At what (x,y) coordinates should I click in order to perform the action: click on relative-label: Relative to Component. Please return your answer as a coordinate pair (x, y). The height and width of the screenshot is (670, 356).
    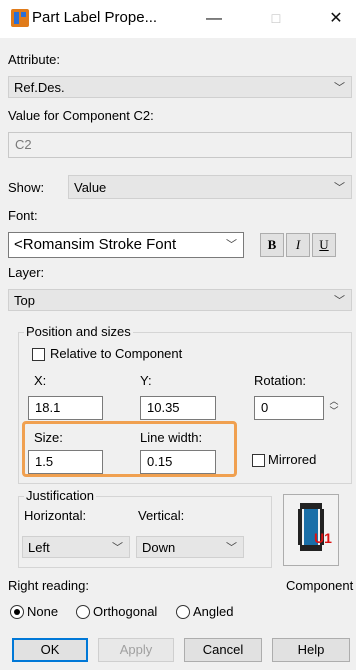
    Looking at the image, I should click on (116, 353).